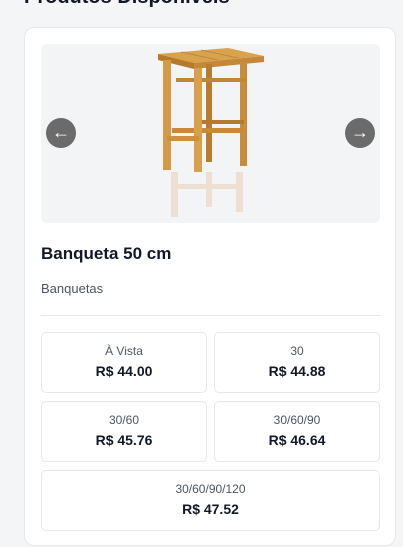 The width and height of the screenshot is (403, 547). Describe the element at coordinates (297, 420) in the screenshot. I see `price-option-label: 30/60/90` at that location.